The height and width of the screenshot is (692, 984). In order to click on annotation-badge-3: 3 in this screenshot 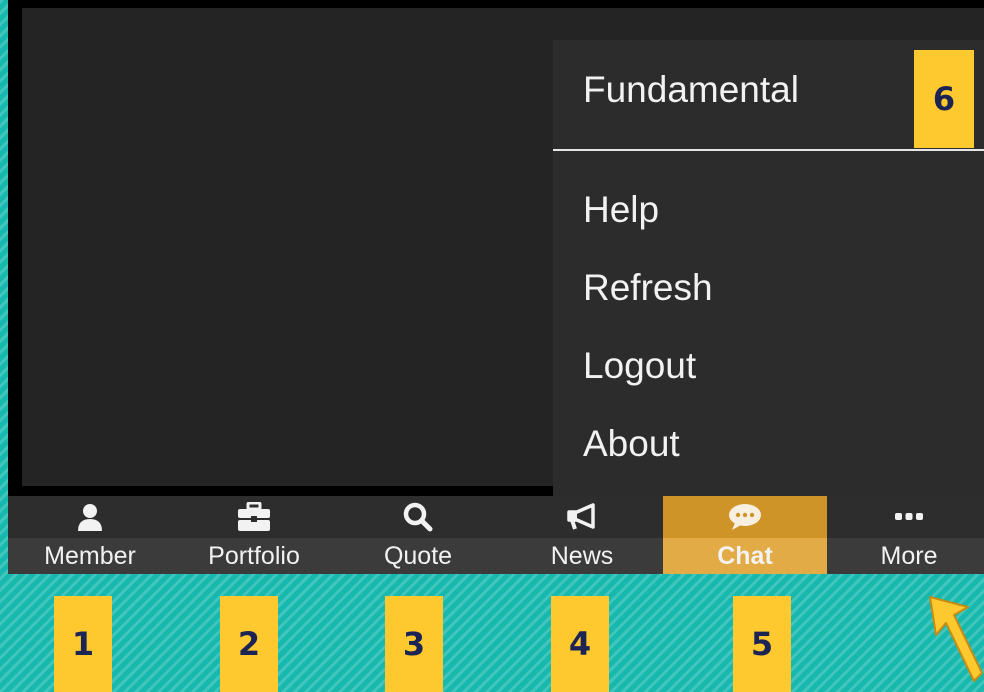, I will do `click(414, 644)`.